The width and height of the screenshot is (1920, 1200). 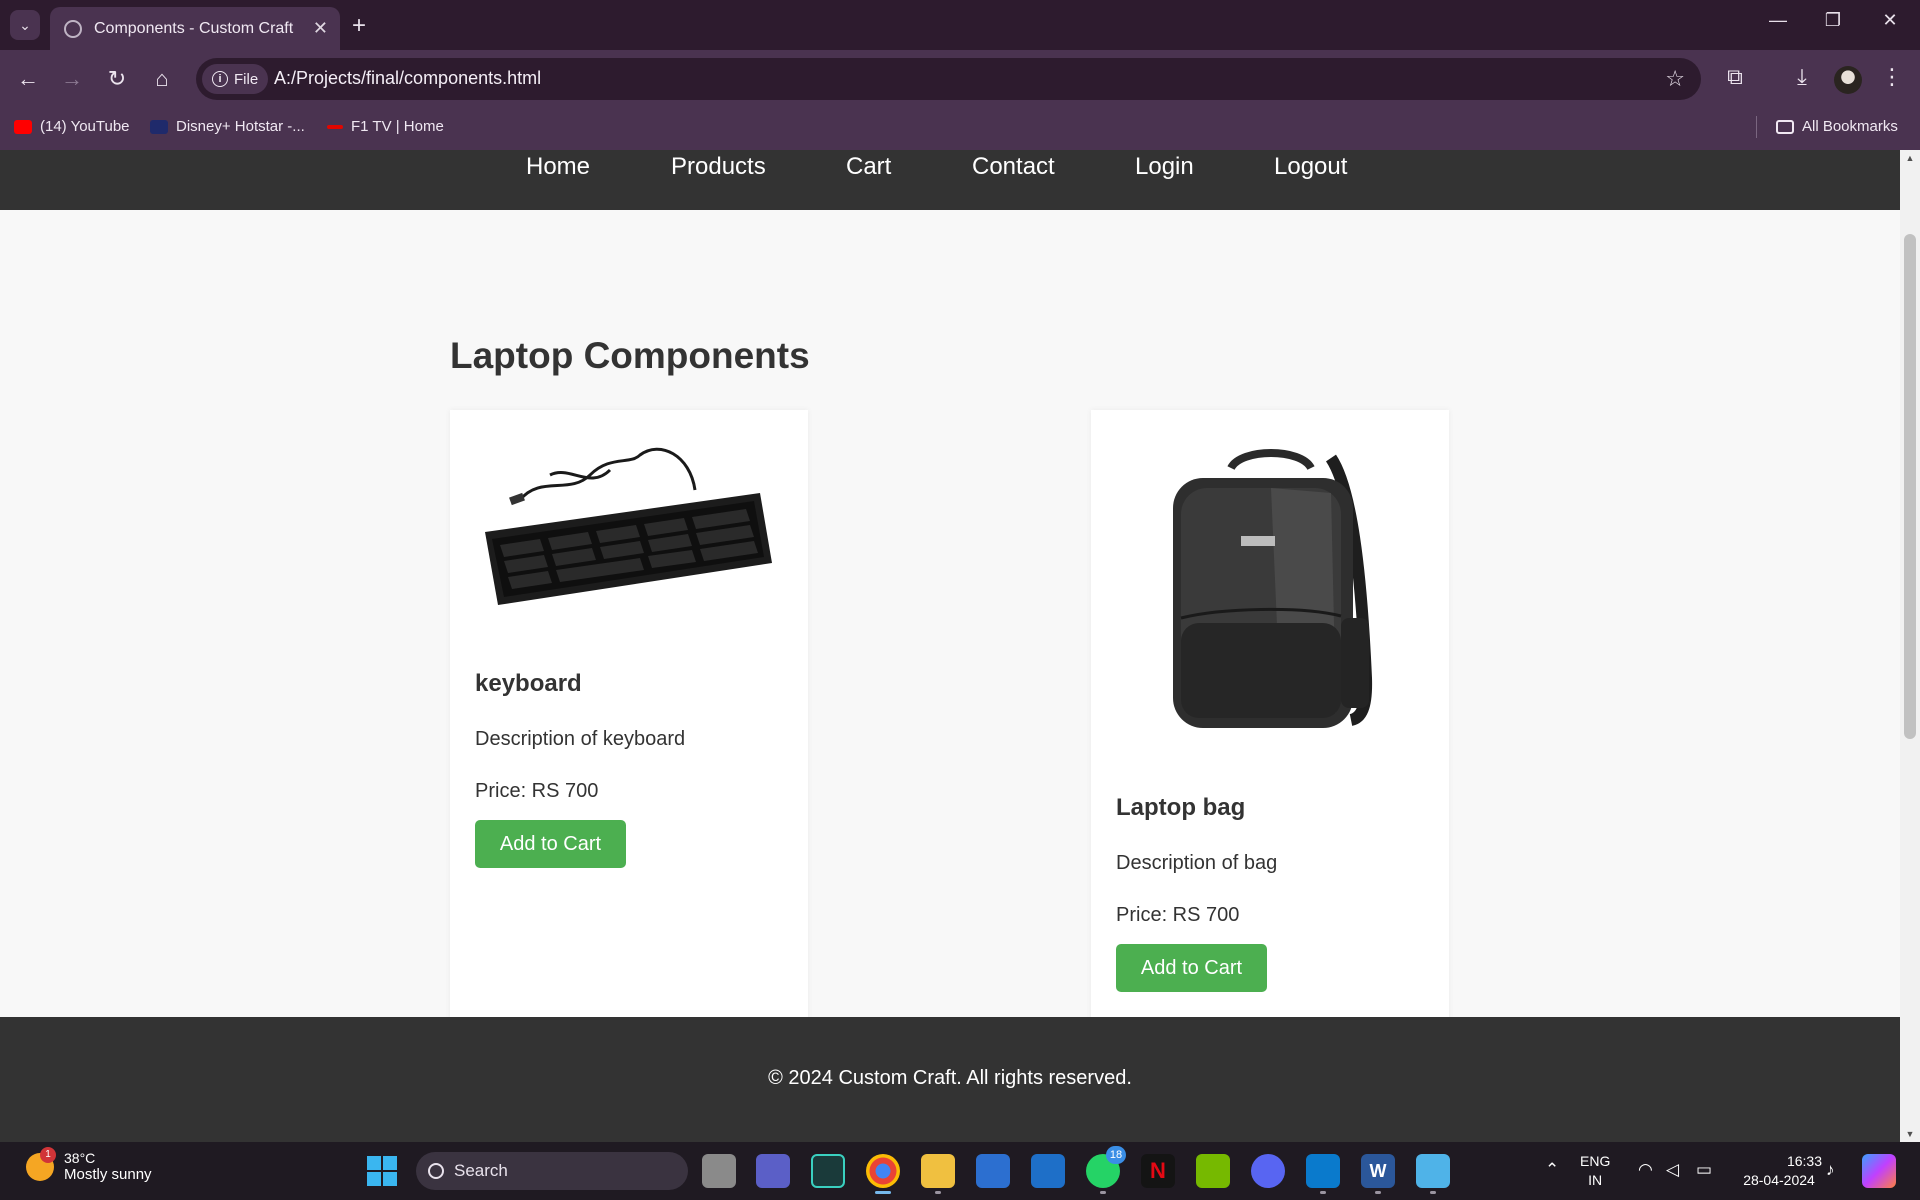 What do you see at coordinates (773, 1171) in the screenshot?
I see `teams-icon` at bounding box center [773, 1171].